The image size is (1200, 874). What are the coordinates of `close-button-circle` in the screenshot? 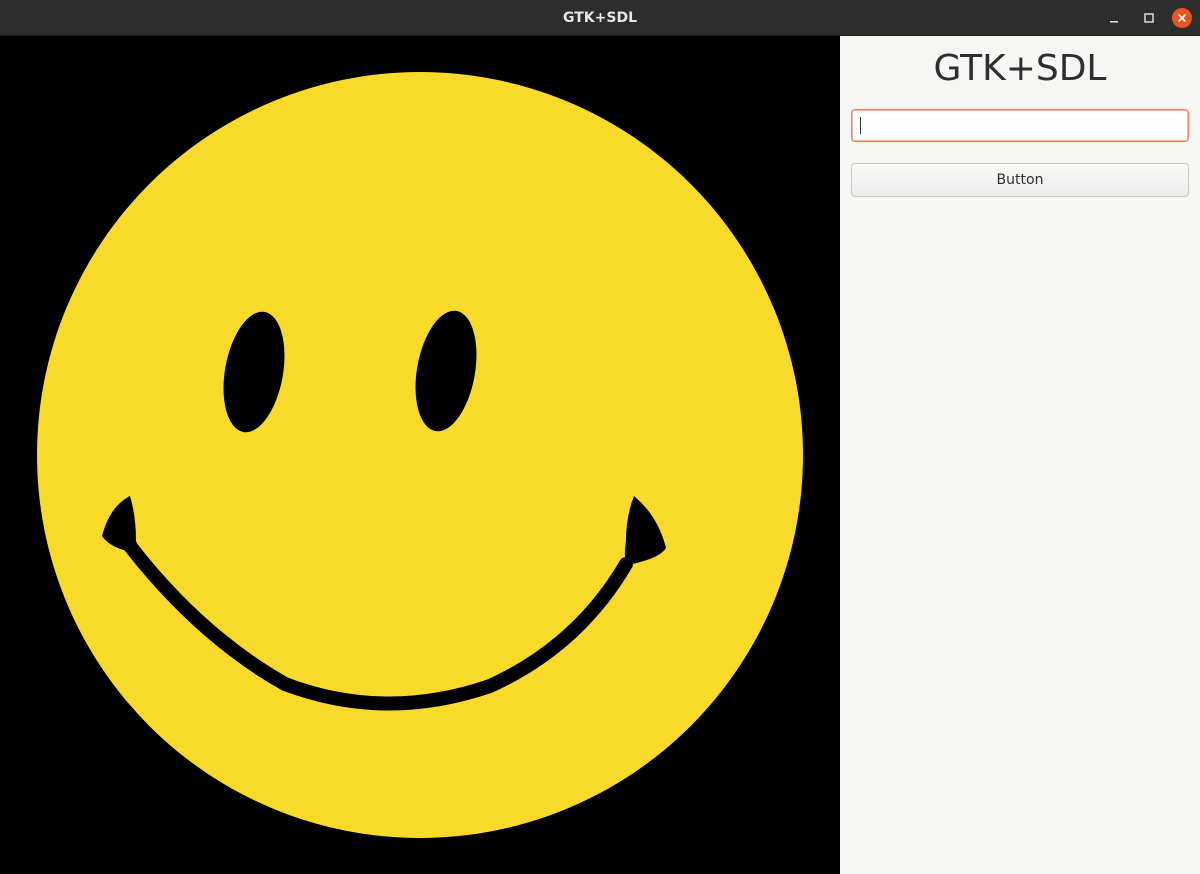 It's located at (1182, 18).